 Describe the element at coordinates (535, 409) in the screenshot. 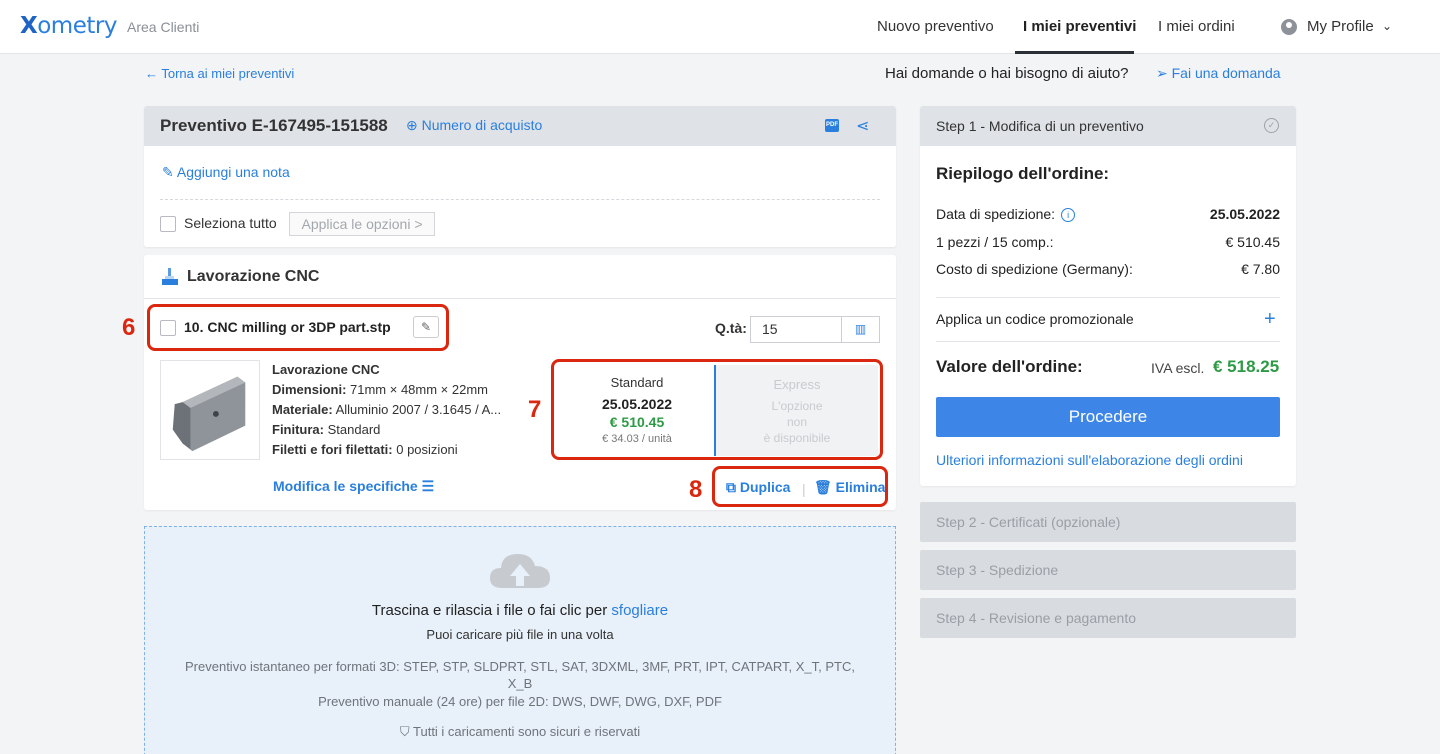

I see `annotation-7: 7` at that location.